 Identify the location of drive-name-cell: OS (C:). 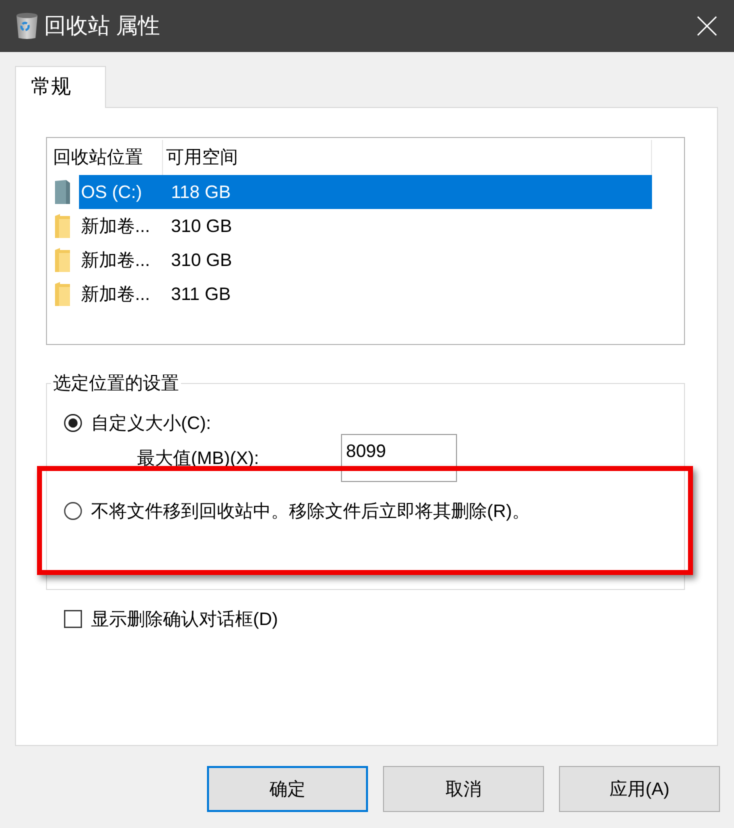
(121, 192).